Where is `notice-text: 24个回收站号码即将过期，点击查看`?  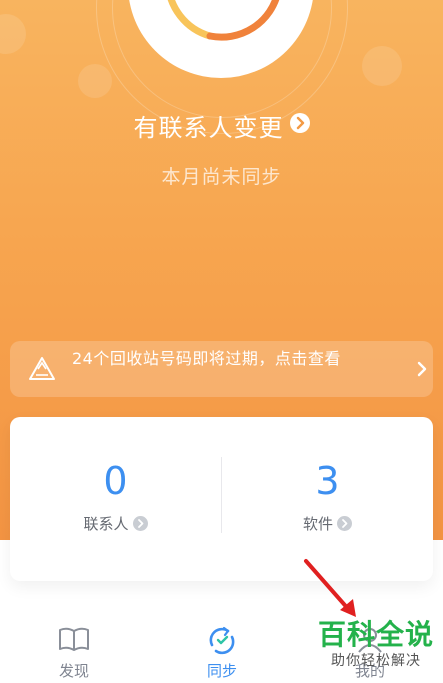
notice-text: 24个回收站号码即将过期，点击查看 is located at coordinates (206, 358).